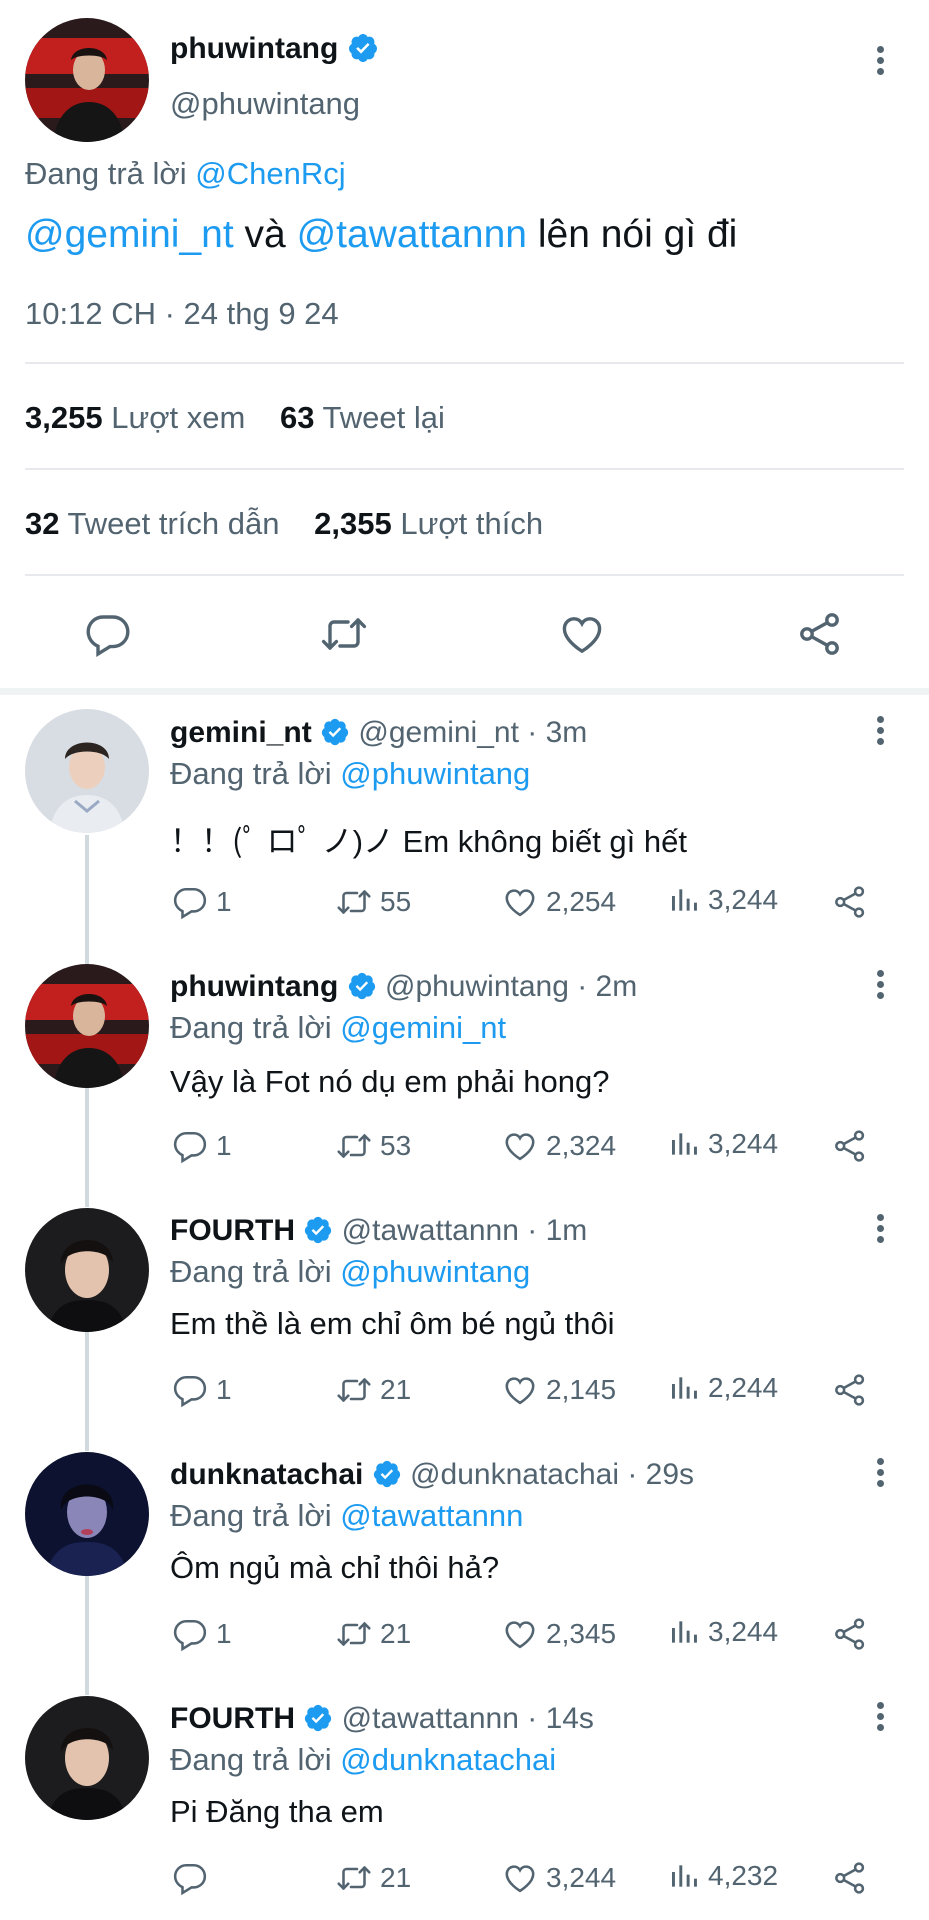 This screenshot has height=1920, width=929. I want to click on retweet-button: 55, so click(373, 902).